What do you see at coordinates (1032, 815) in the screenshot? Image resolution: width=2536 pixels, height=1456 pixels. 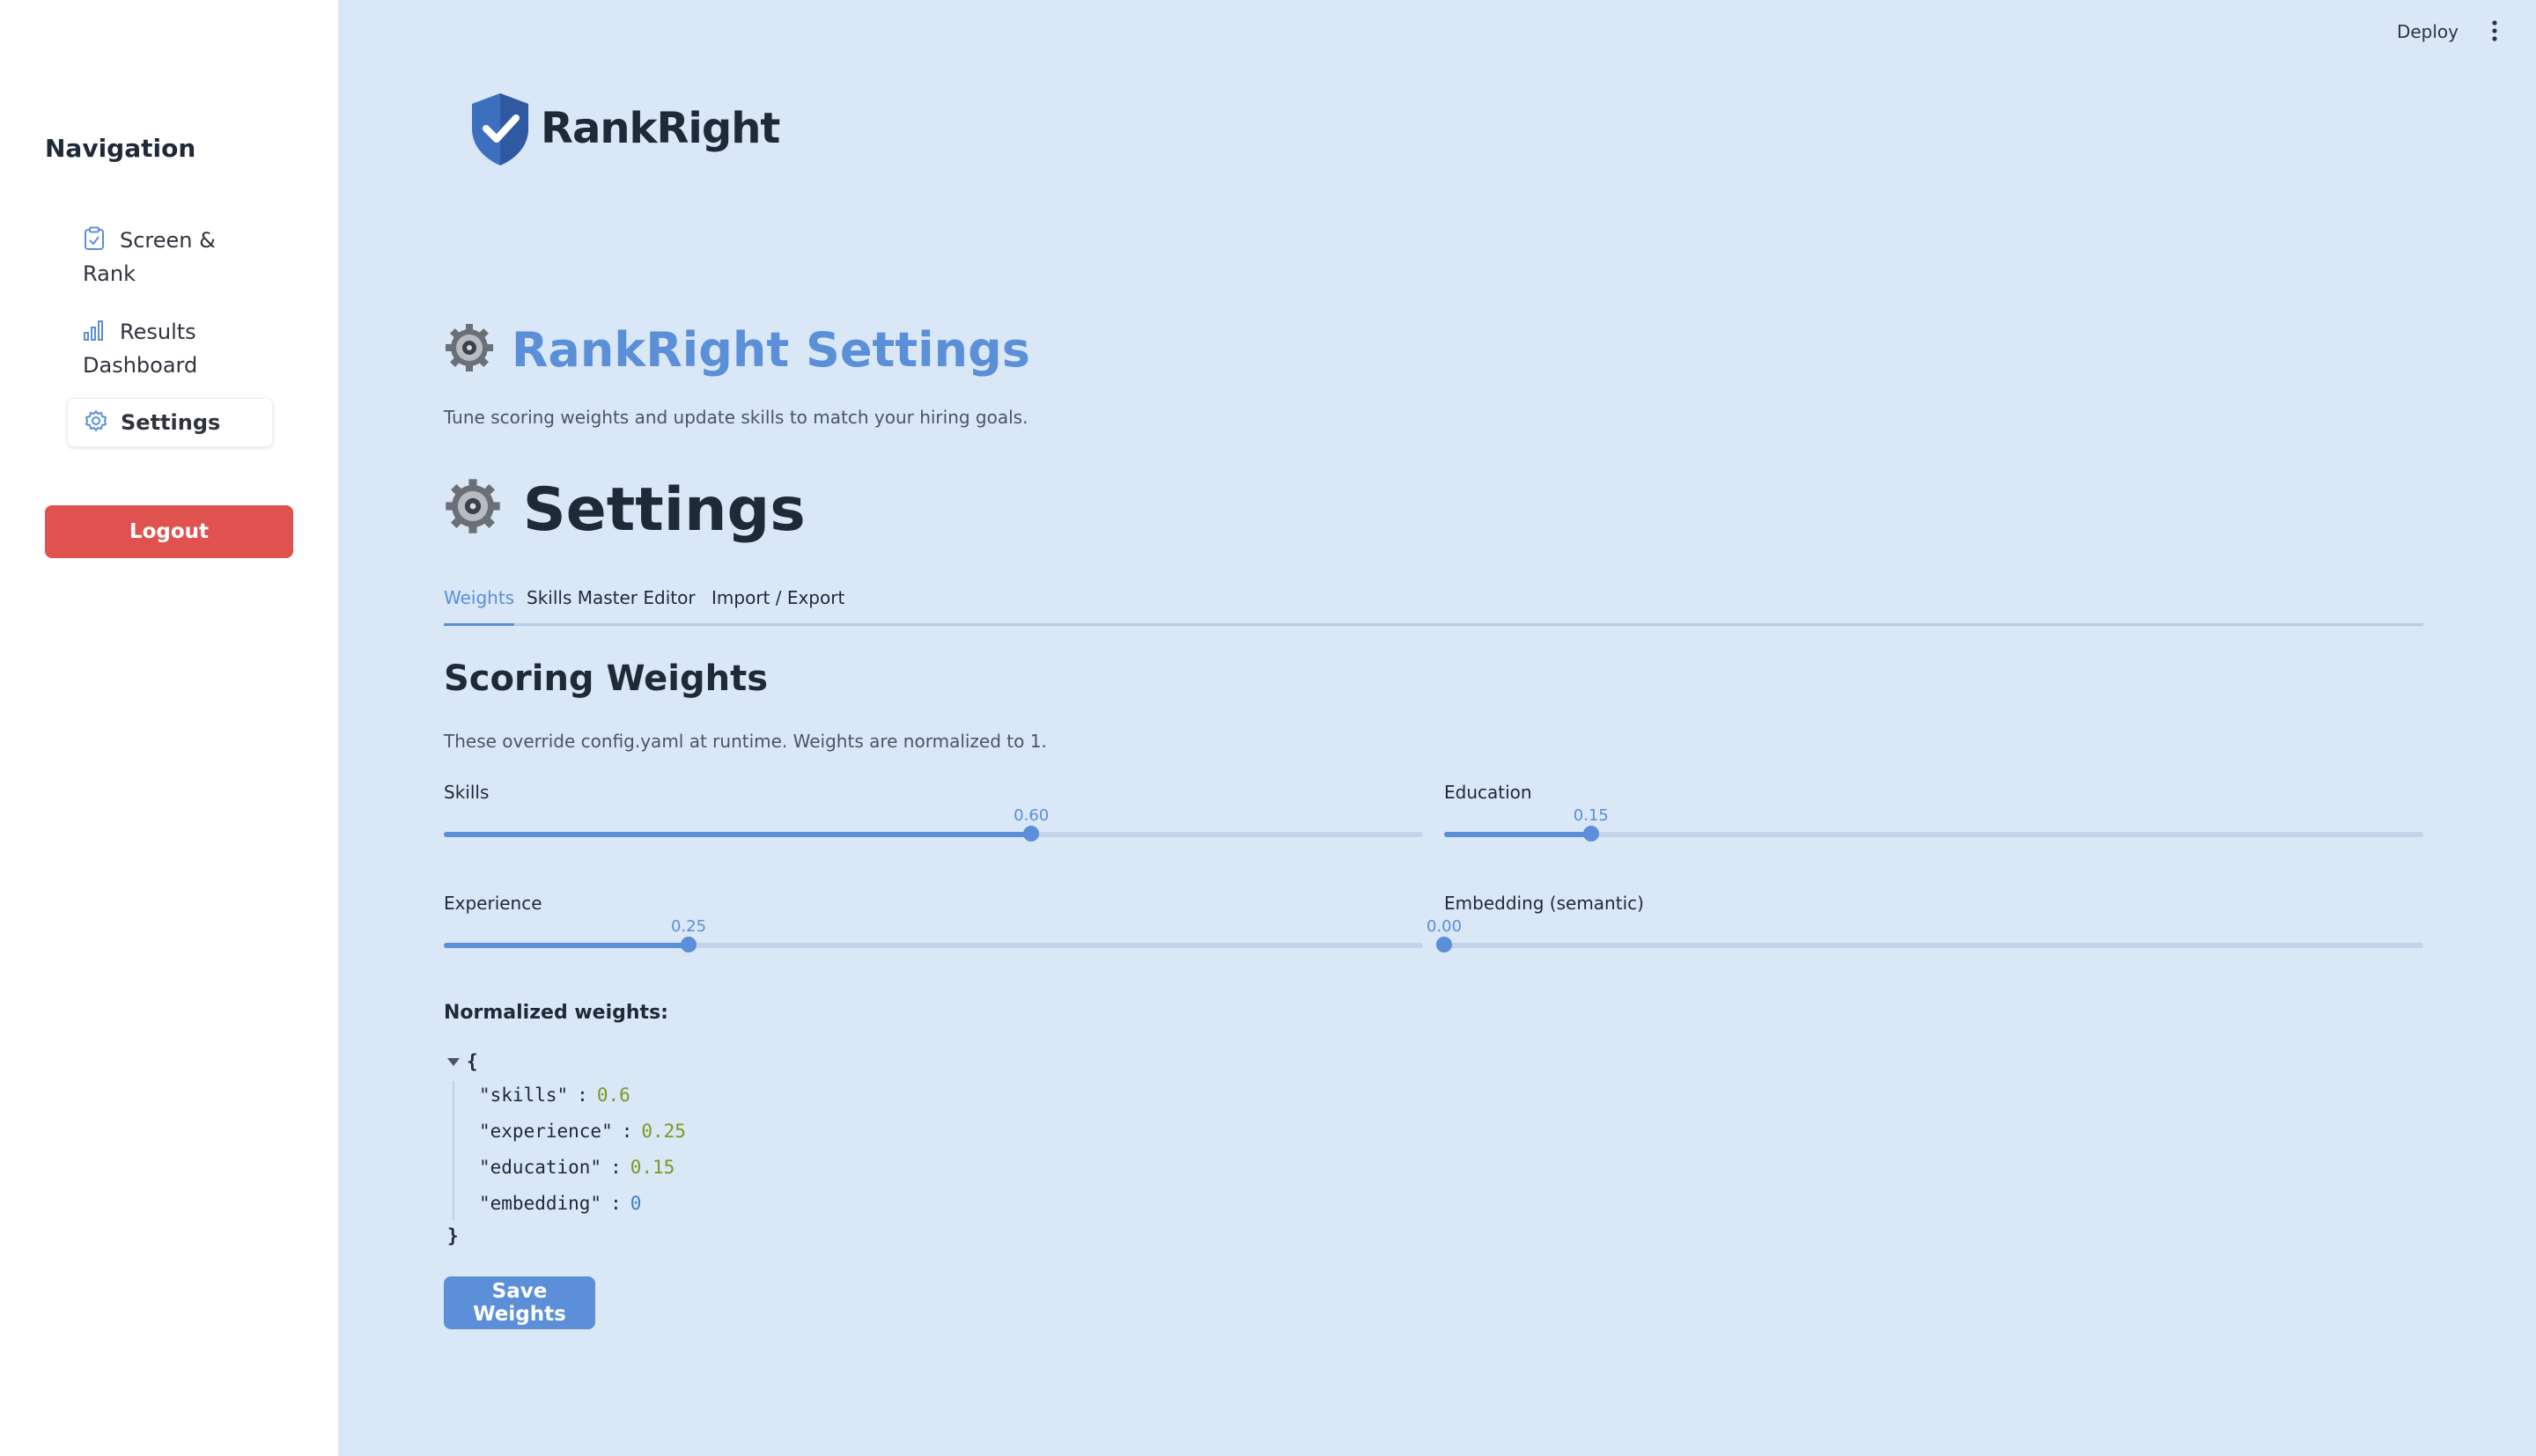 I see `slider-value: 0.60` at bounding box center [1032, 815].